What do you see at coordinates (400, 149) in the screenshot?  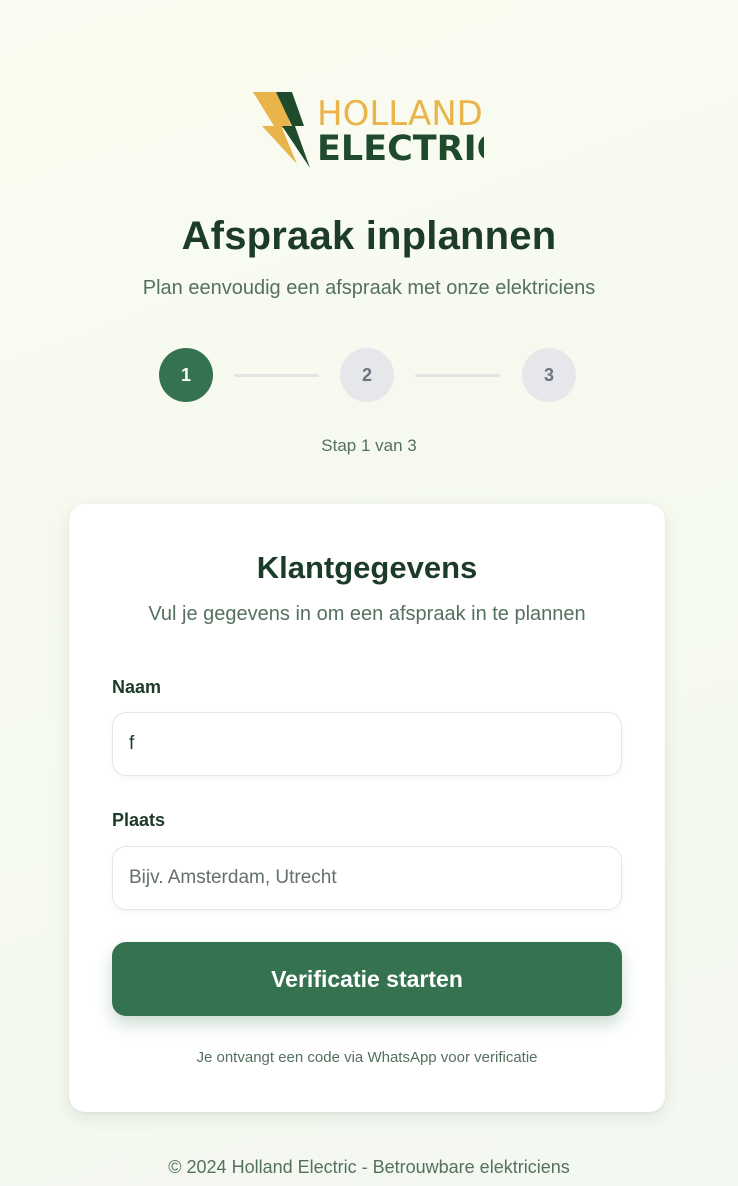 I see `brand-line2: ELECTRIC` at bounding box center [400, 149].